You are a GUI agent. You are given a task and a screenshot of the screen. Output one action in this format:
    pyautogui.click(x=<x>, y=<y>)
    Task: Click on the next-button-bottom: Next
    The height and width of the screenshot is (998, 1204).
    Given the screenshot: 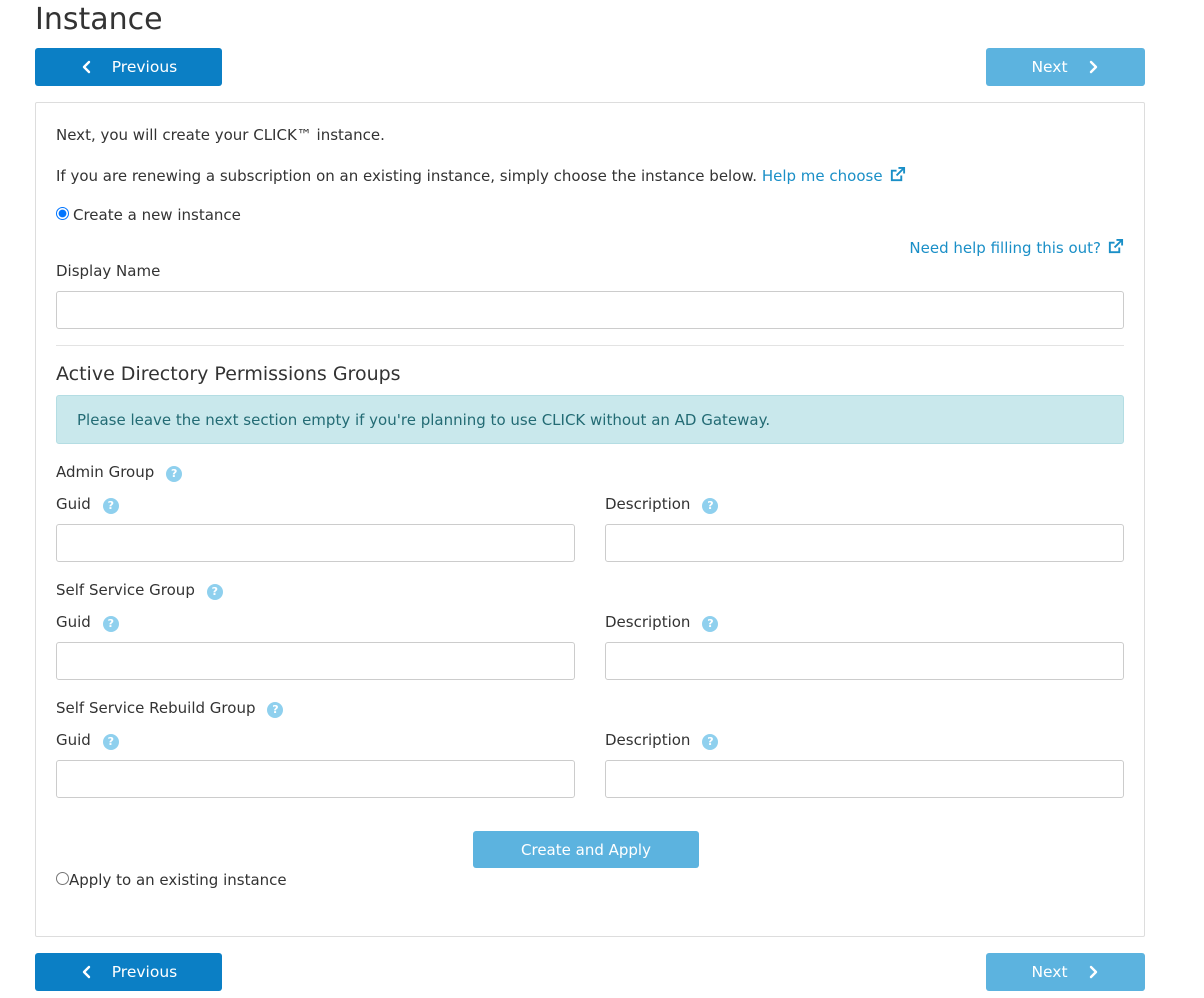 What is the action you would take?
    pyautogui.click(x=1065, y=972)
    